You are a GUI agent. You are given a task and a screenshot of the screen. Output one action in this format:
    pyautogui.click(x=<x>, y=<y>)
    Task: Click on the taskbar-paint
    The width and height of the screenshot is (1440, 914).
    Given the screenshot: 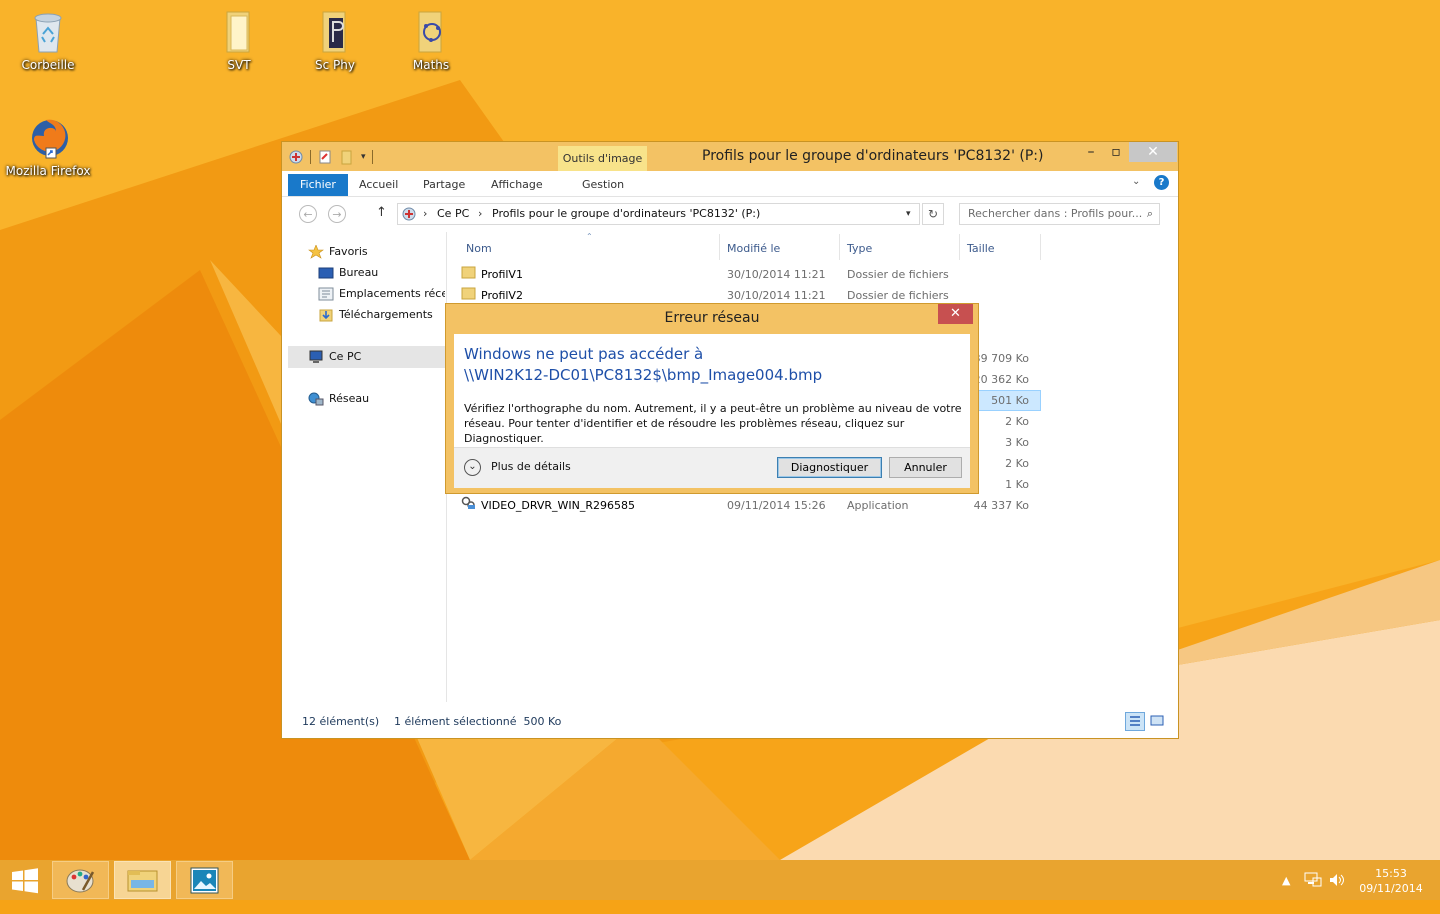 What is the action you would take?
    pyautogui.click(x=80, y=880)
    